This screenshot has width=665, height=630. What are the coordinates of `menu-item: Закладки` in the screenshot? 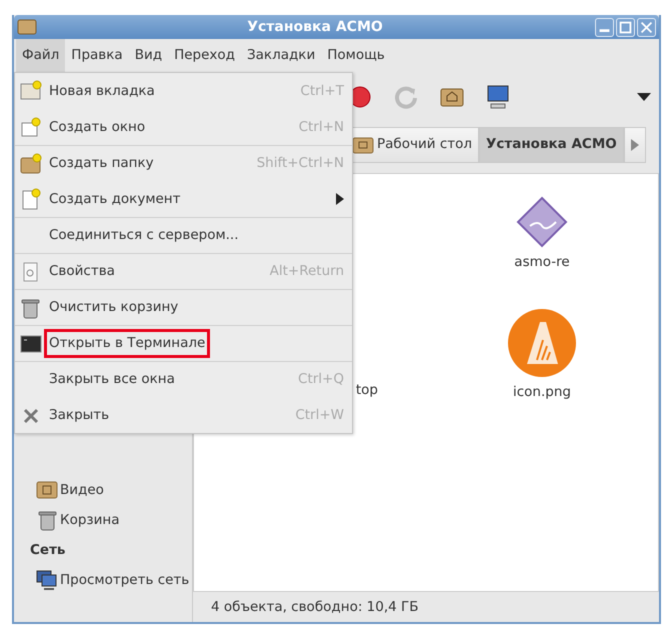 It's located at (281, 55).